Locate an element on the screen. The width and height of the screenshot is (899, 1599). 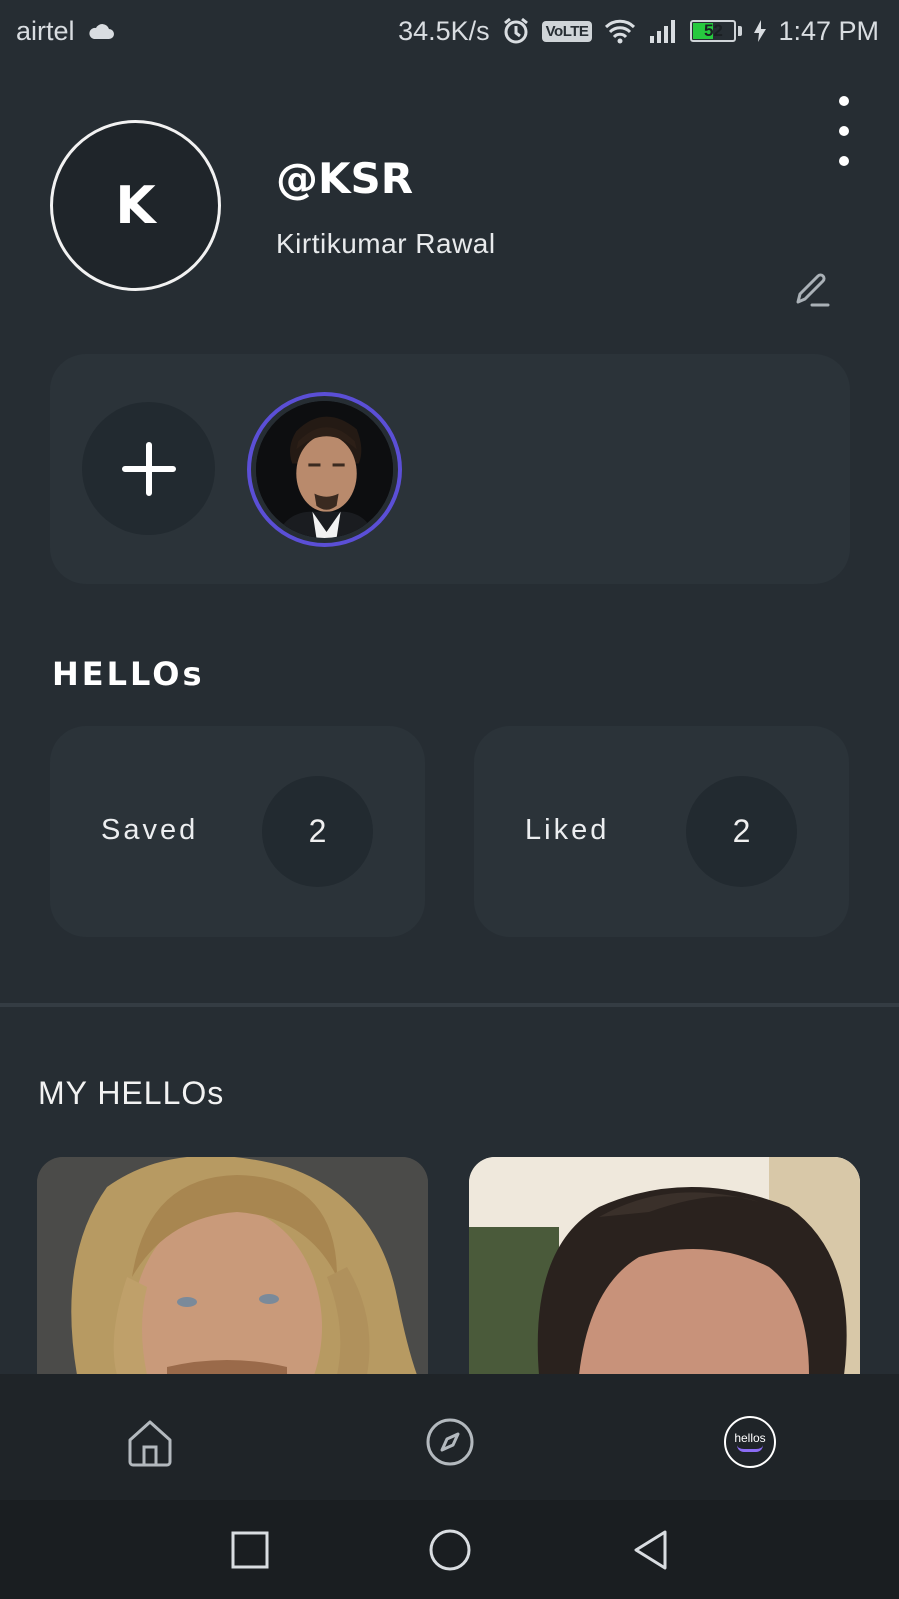
add-story-button is located at coordinates (148, 468).